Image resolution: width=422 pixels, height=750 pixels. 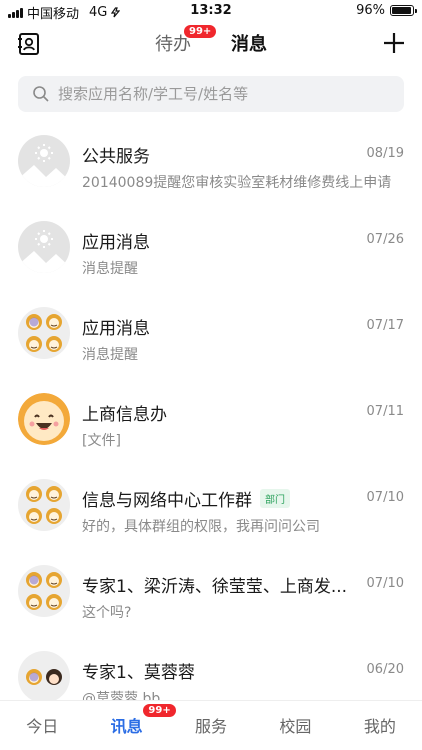 I want to click on tab-messages: 消息, so click(x=249, y=43).